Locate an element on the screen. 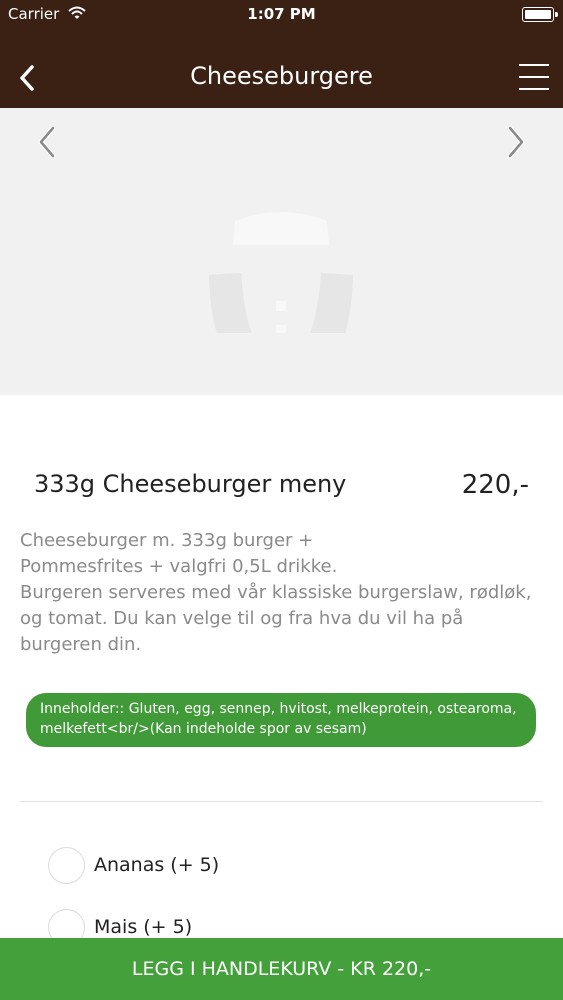  chevron-right-icon is located at coordinates (516, 142).